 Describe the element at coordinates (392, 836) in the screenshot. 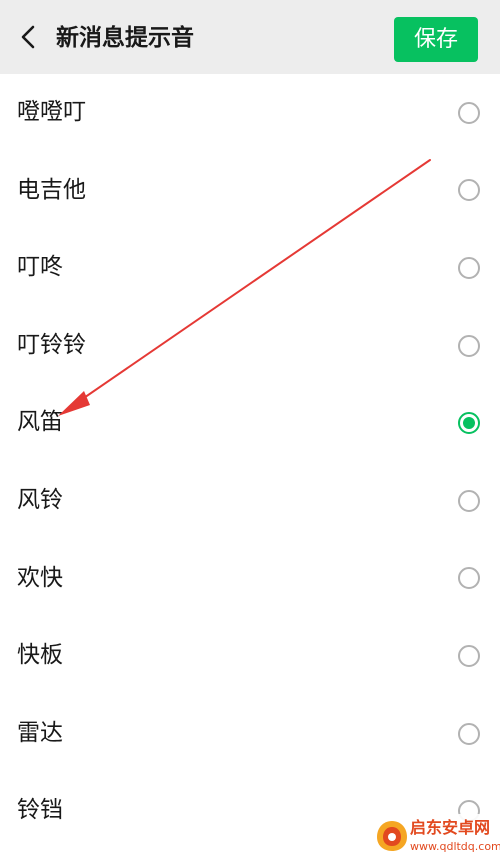

I see `watermark-logo-icon` at that location.